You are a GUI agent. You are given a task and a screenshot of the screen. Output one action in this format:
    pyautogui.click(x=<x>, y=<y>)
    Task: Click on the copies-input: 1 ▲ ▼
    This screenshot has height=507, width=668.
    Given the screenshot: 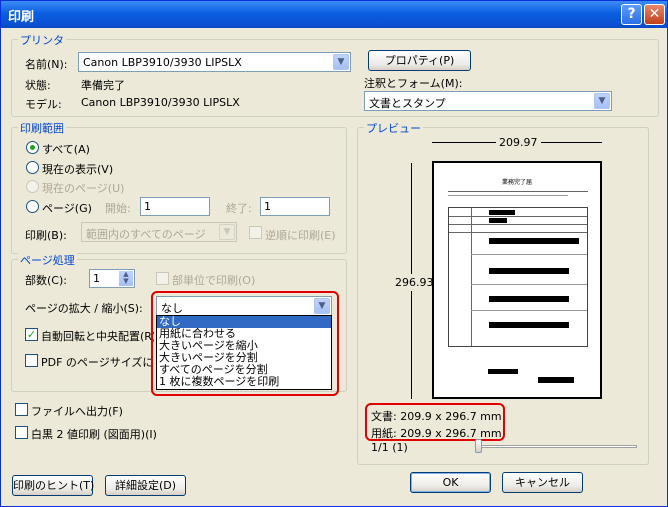 What is the action you would take?
    pyautogui.click(x=112, y=278)
    